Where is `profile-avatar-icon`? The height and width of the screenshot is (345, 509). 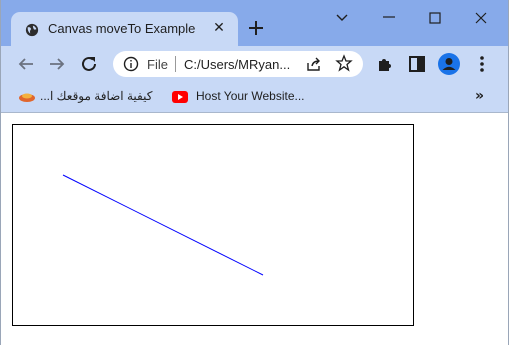
profile-avatar-icon is located at coordinates (449, 64).